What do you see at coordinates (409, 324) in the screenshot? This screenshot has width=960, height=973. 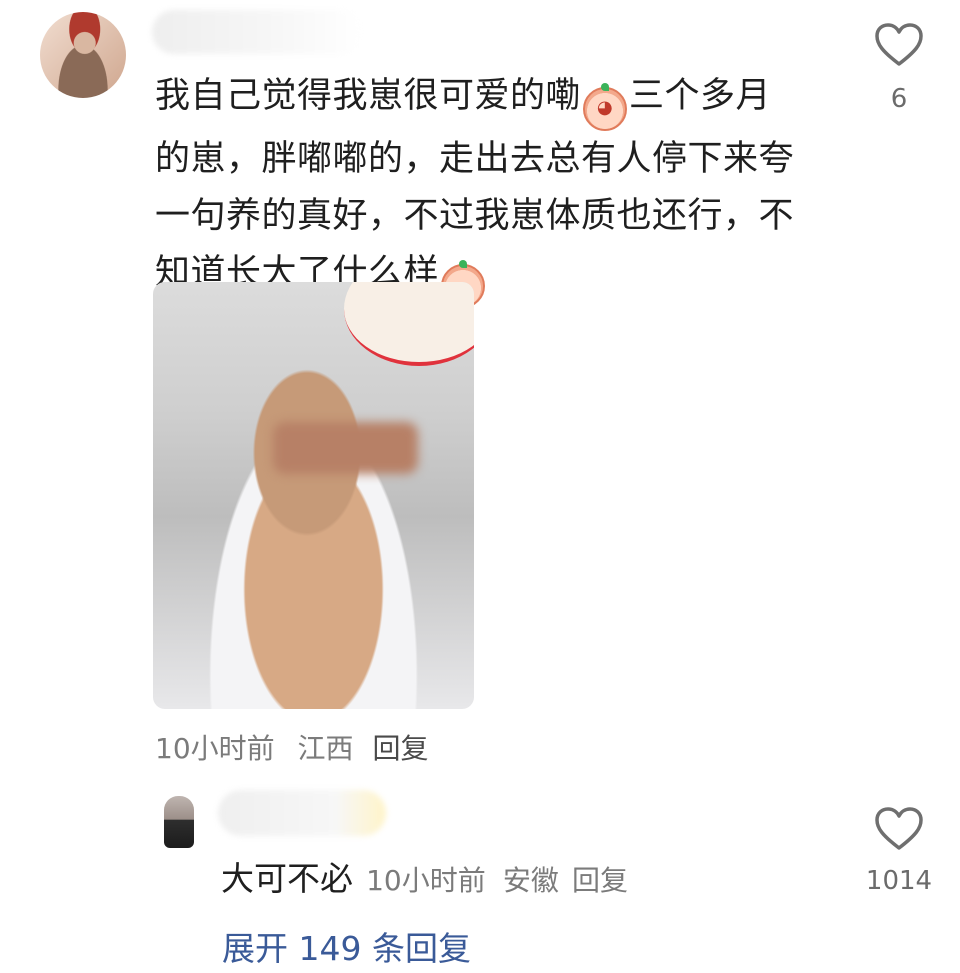 I see `sticker-decoration` at bounding box center [409, 324].